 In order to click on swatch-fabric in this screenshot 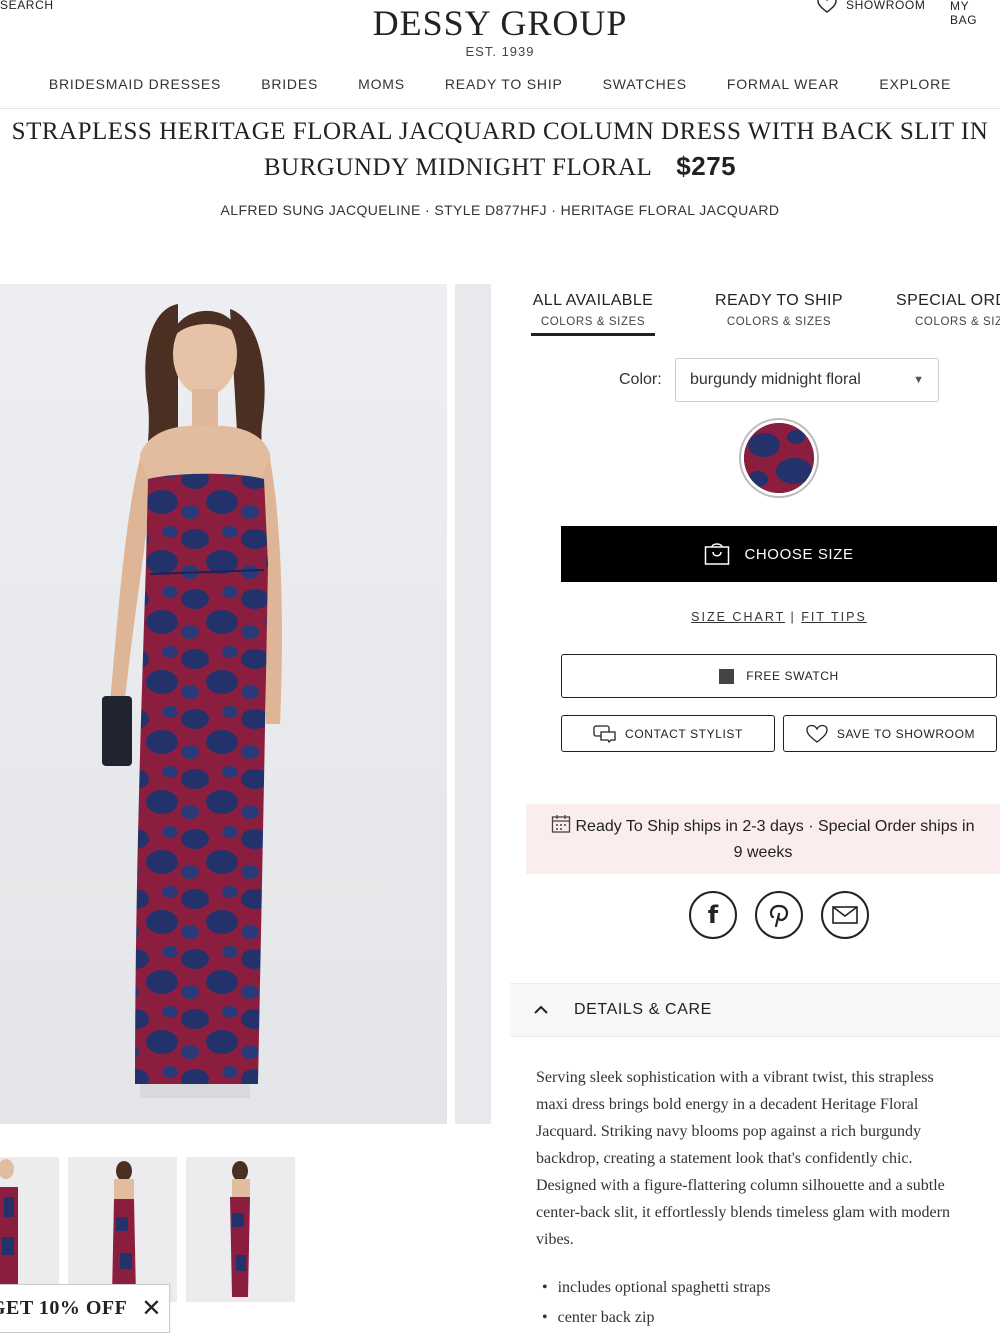, I will do `click(779, 458)`.